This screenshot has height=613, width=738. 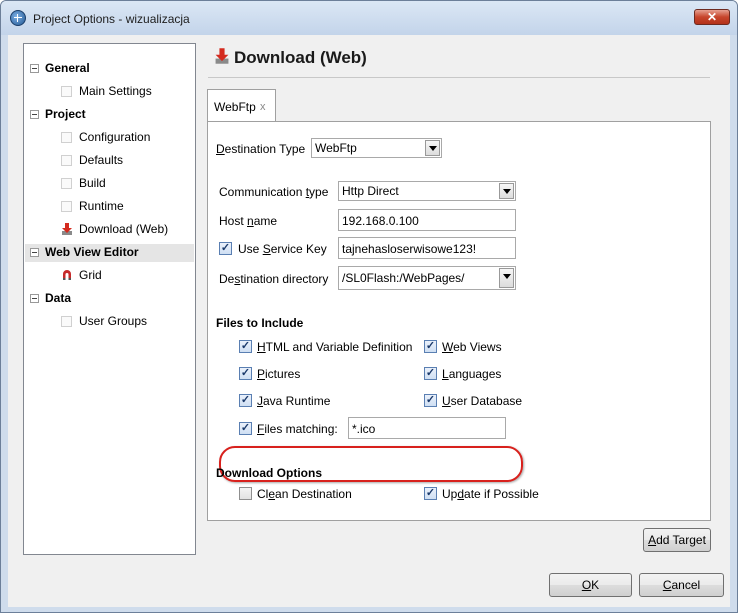 What do you see at coordinates (380, 221) in the screenshot?
I see `host-name-value: 192.168.0.100` at bounding box center [380, 221].